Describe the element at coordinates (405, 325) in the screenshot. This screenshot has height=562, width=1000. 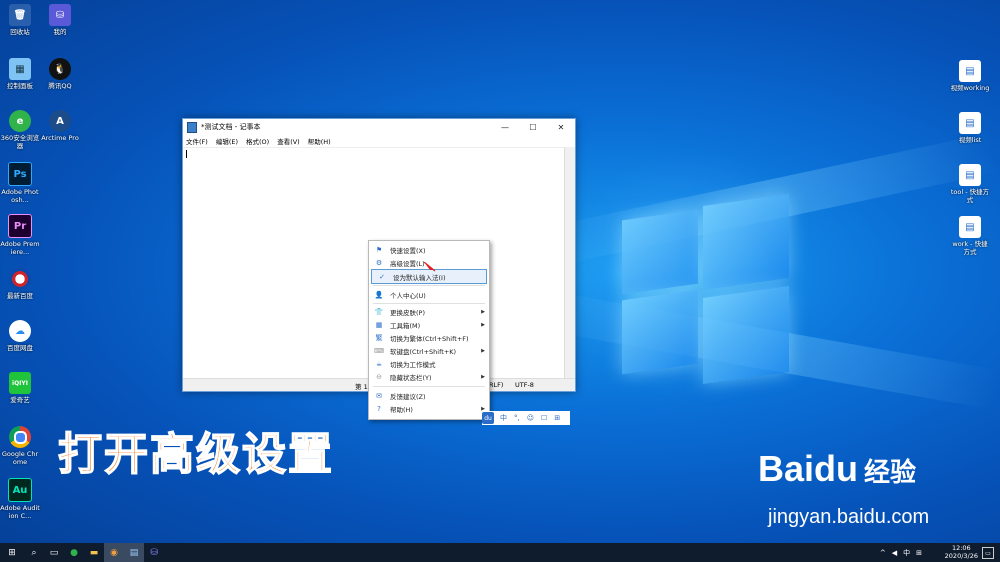
I see `menu-item-label: 工具箱(M)` at that location.